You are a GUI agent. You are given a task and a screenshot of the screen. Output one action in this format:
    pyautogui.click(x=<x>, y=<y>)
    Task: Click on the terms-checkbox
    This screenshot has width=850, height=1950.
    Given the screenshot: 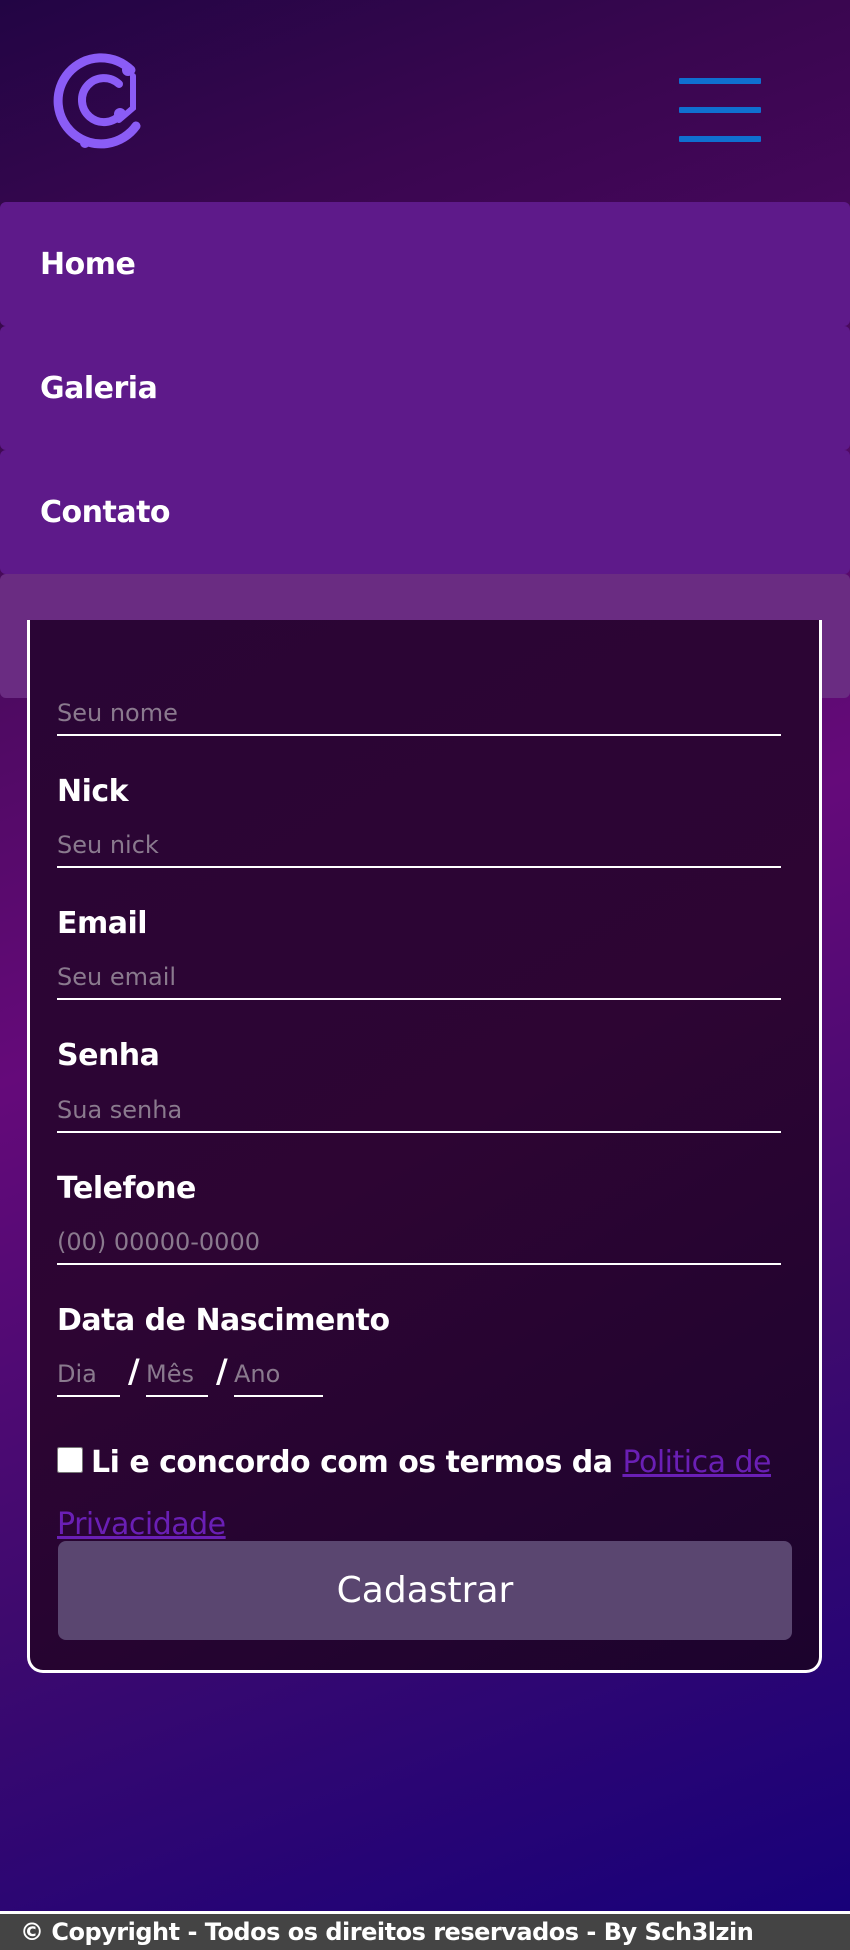 What is the action you would take?
    pyautogui.click(x=70, y=1459)
    